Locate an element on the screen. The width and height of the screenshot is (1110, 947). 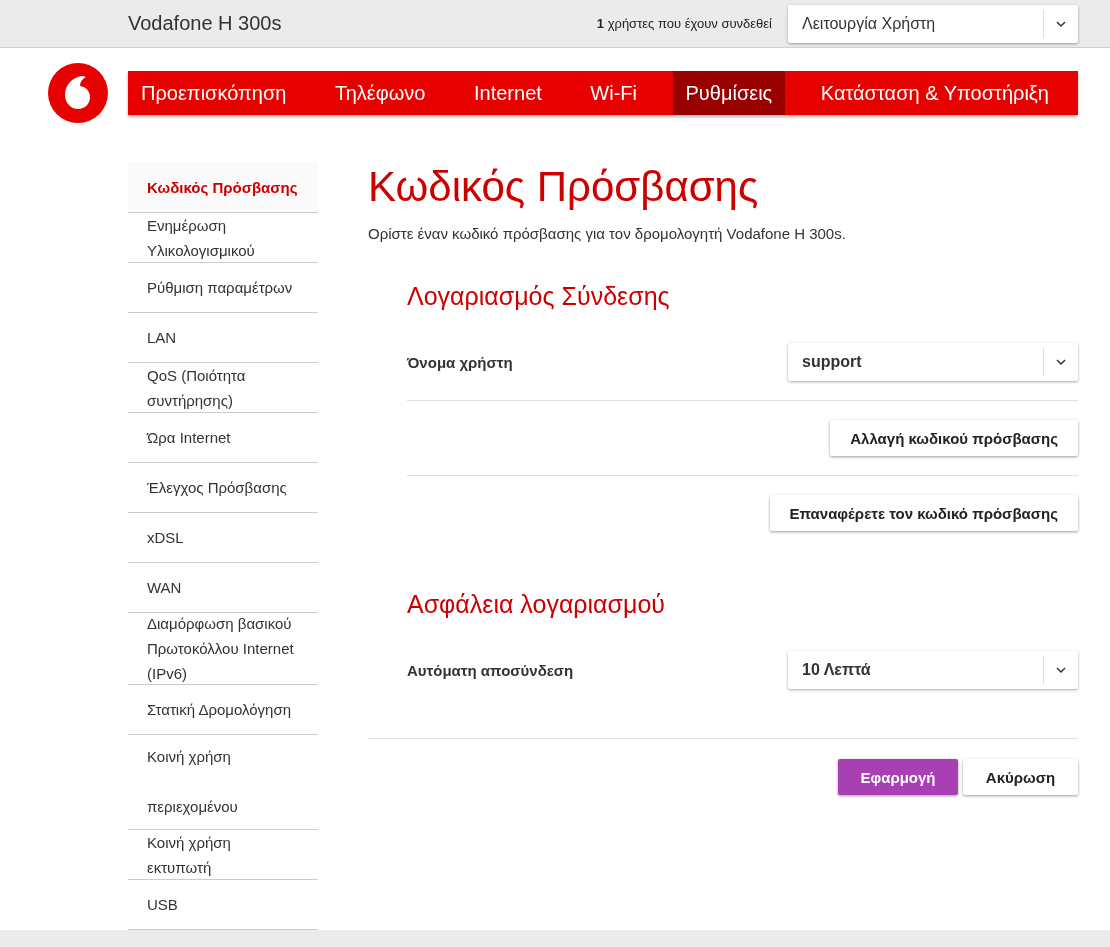
sidebar-item: Ενημέρωση Υλικολογισμικού is located at coordinates (223, 238).